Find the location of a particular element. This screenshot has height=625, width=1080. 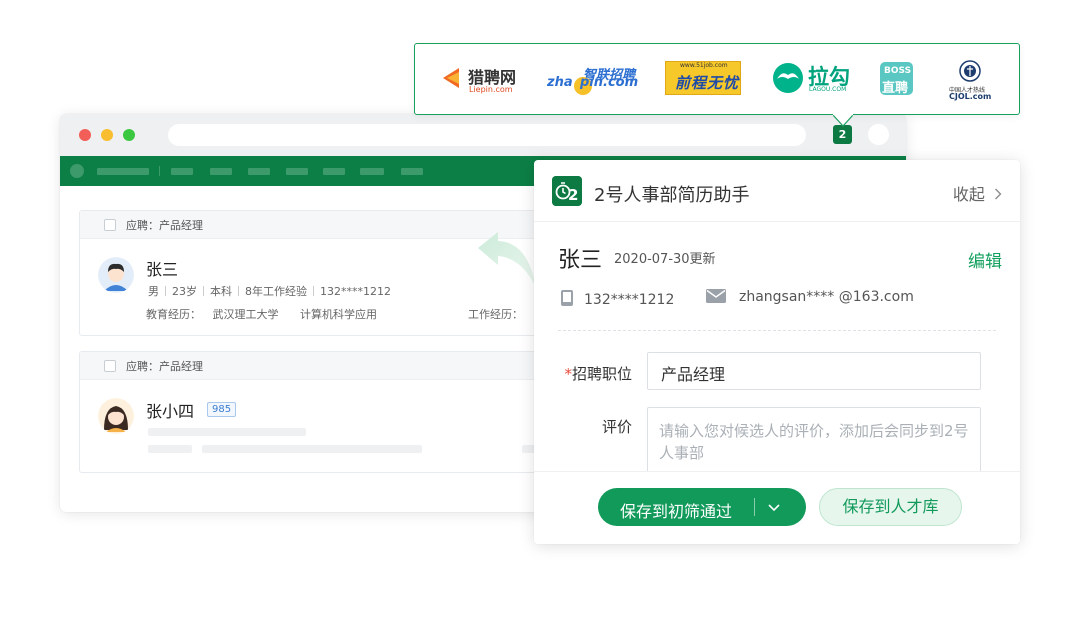

site-domain: pin.com is located at coordinates (609, 82).